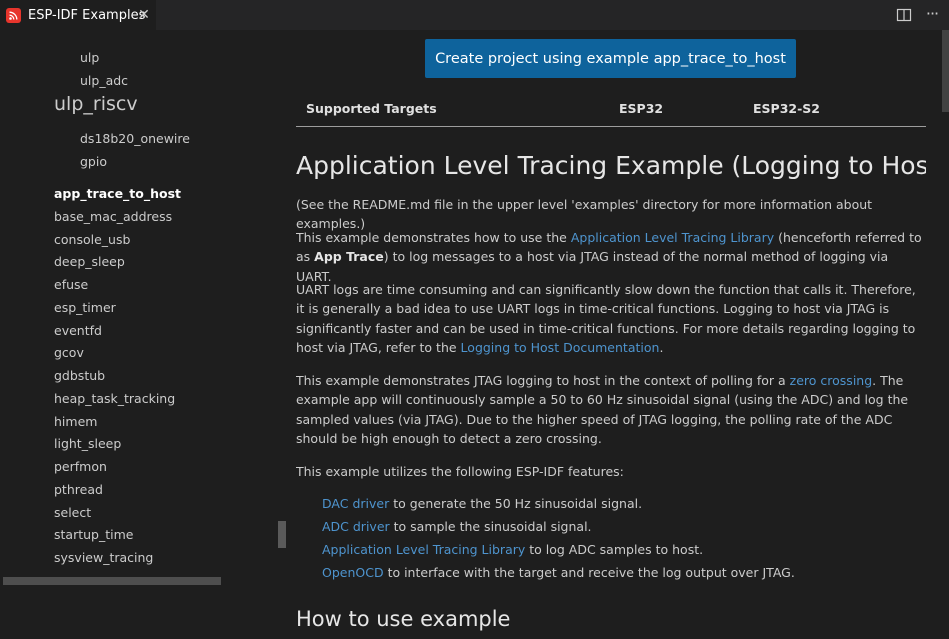  Describe the element at coordinates (69, 352) in the screenshot. I see `tree-item-gcov: gcov` at that location.